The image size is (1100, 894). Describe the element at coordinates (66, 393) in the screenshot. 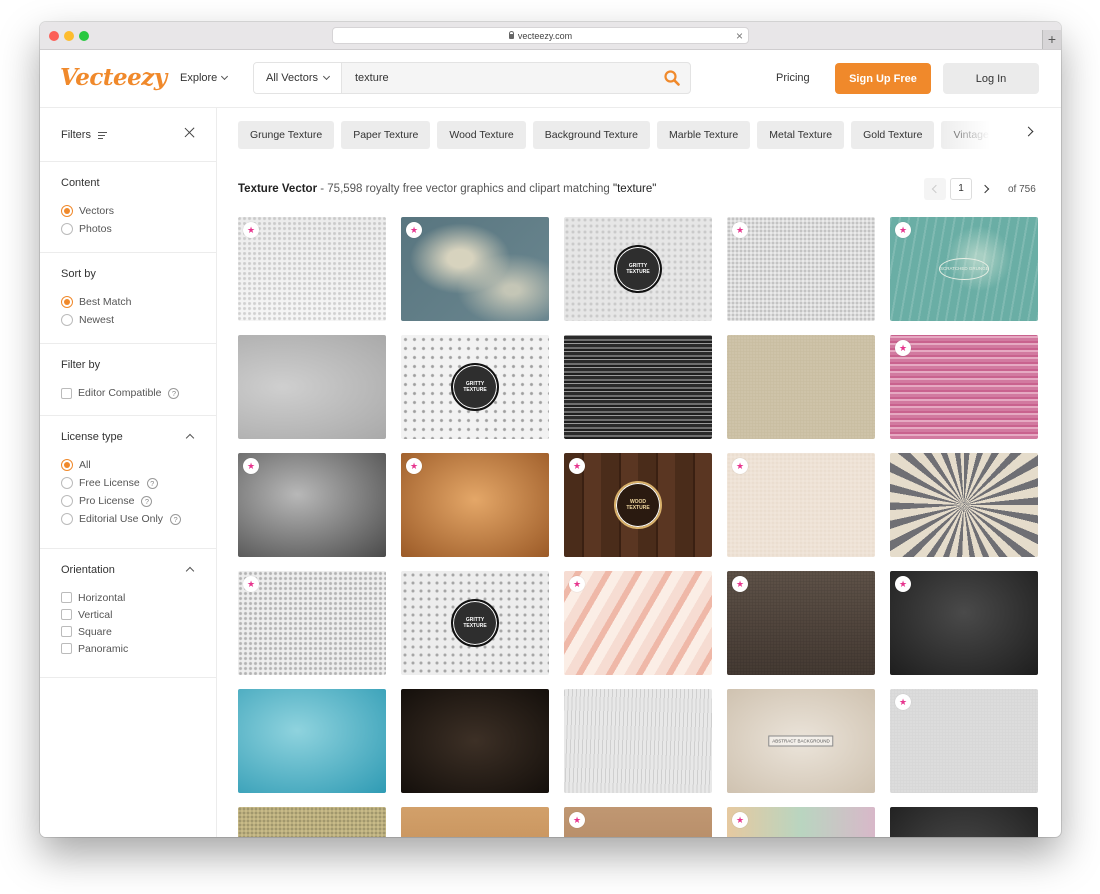

I see `checkbox-editor-compatible` at that location.